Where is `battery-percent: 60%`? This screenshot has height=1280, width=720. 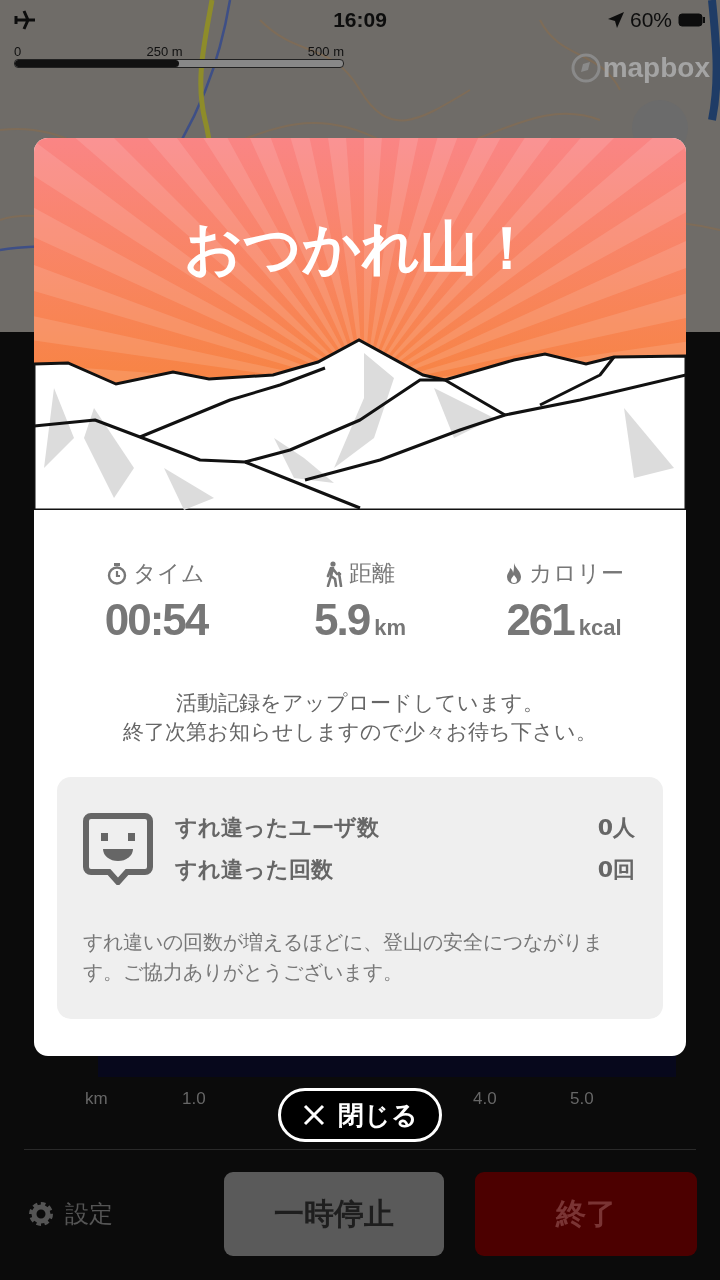 battery-percent: 60% is located at coordinates (650, 20).